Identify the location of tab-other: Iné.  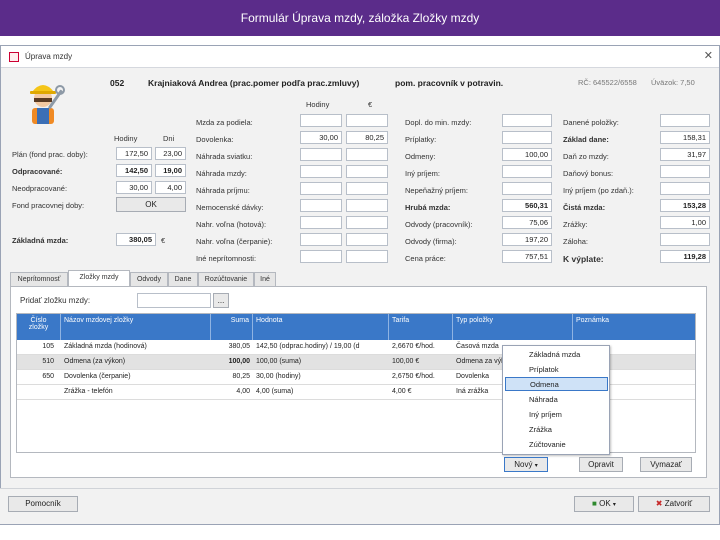
(265, 279).